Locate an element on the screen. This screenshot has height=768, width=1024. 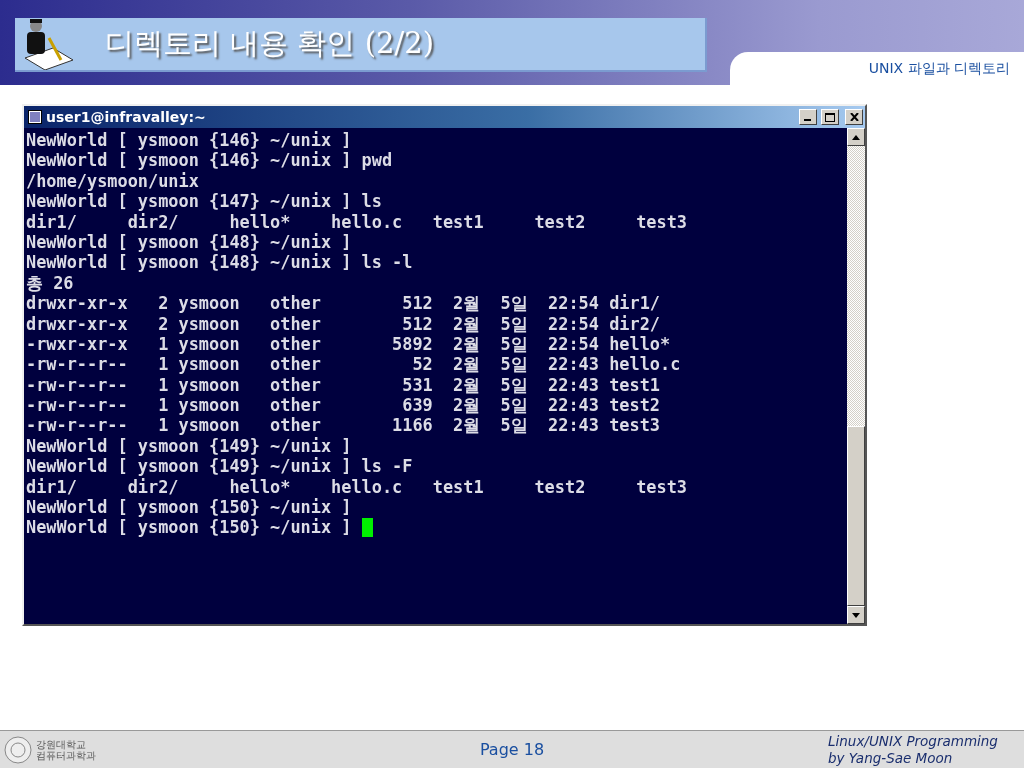
scrollbar is located at coordinates (856, 376).